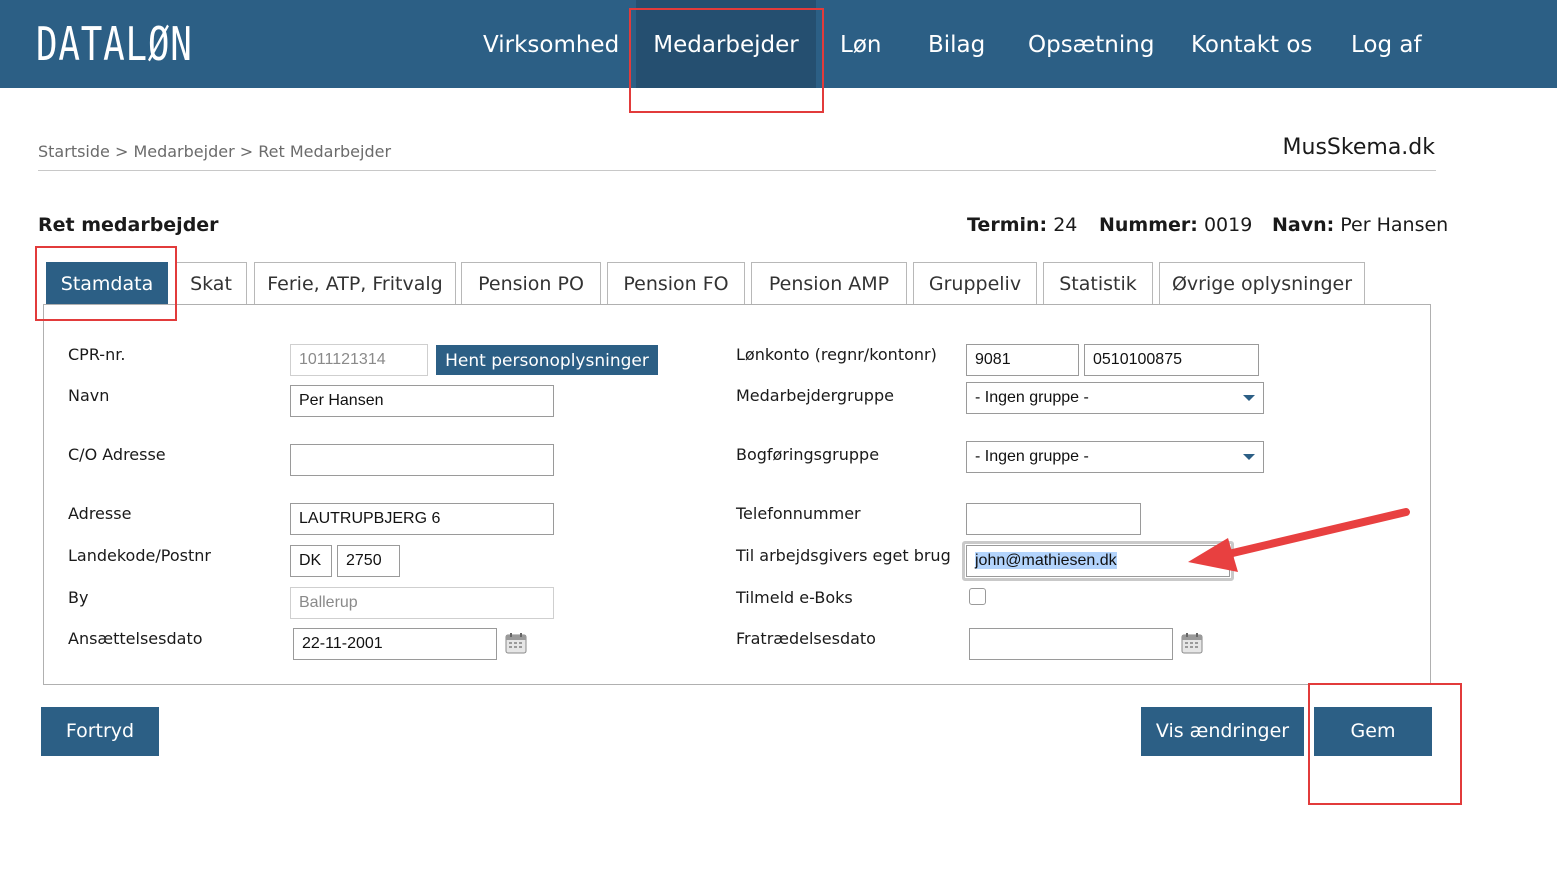 Image resolution: width=1557 pixels, height=881 pixels. I want to click on datalon-logo: DATALØN, so click(114, 44).